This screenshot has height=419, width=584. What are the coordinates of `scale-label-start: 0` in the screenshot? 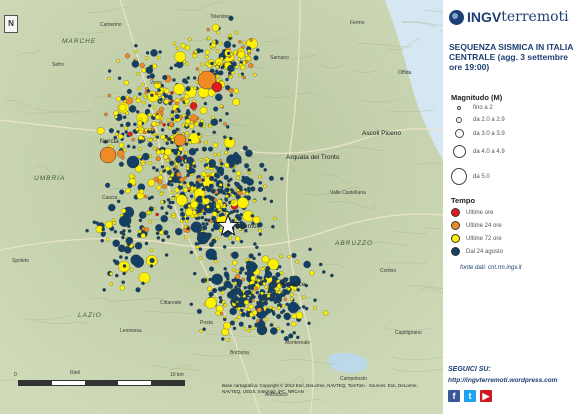 It's located at (15, 375).